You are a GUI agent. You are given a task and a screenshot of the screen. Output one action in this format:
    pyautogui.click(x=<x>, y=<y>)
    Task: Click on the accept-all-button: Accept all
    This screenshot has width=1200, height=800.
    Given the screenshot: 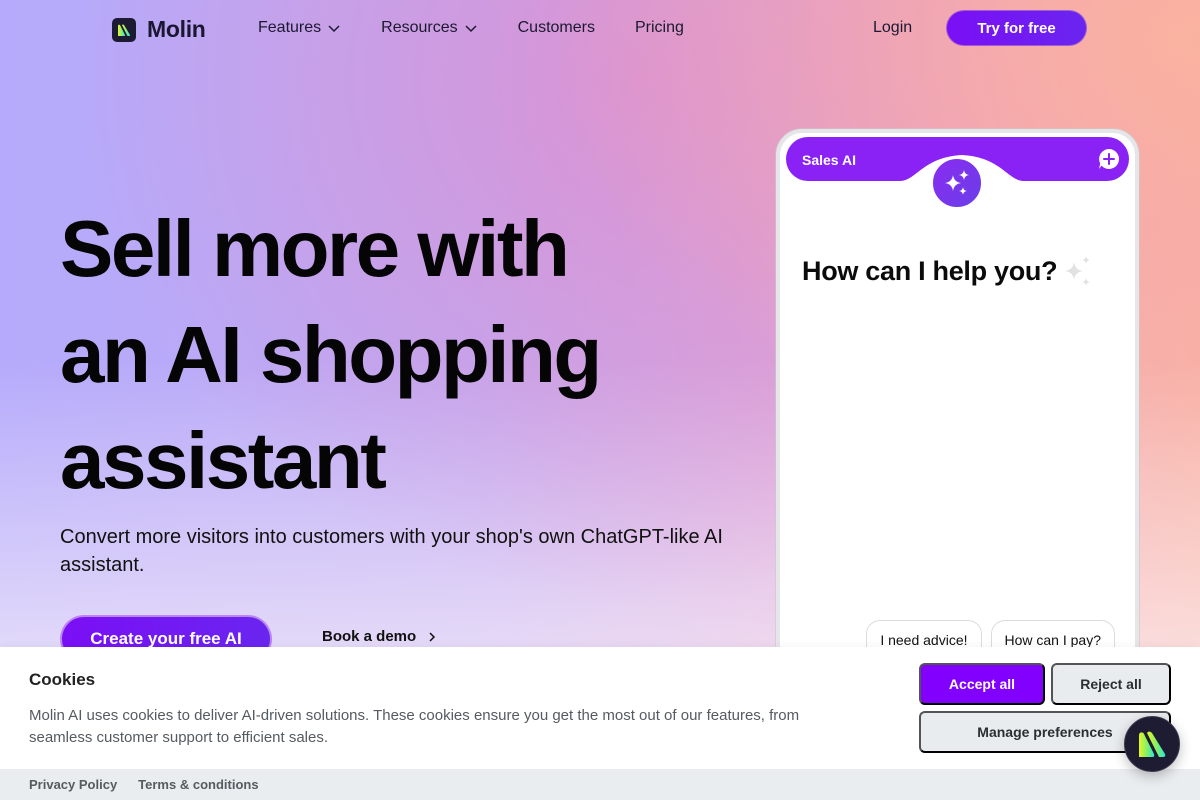 What is the action you would take?
    pyautogui.click(x=982, y=684)
    